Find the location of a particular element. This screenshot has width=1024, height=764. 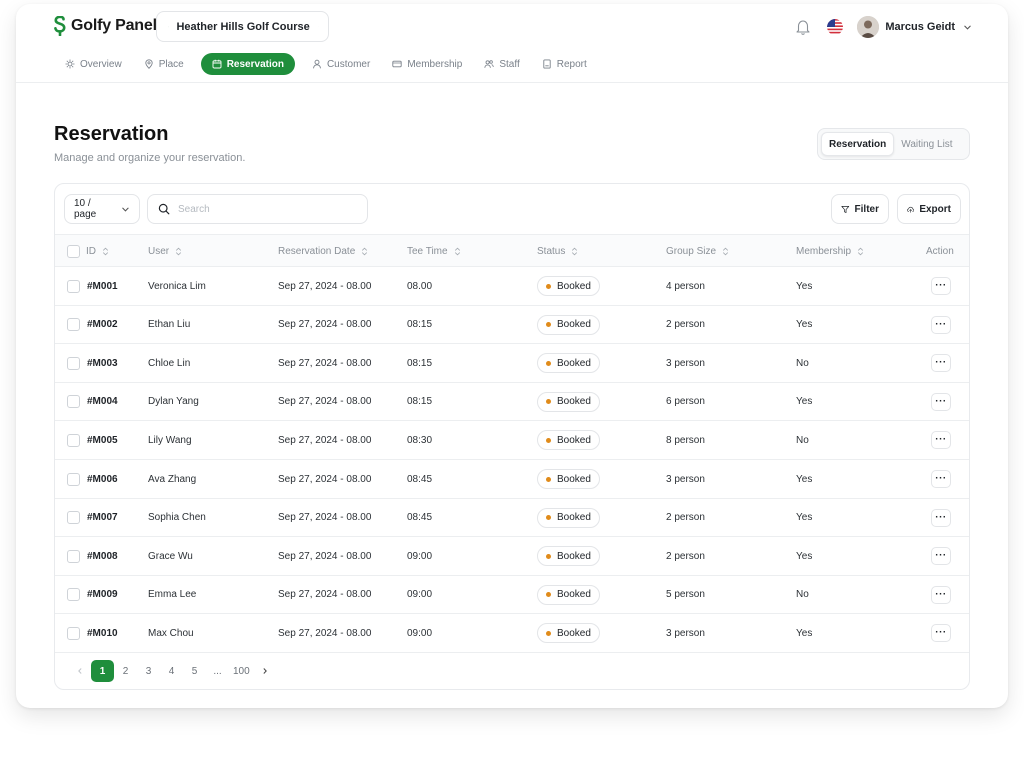

tab-reservation: Reservation is located at coordinates (858, 144).